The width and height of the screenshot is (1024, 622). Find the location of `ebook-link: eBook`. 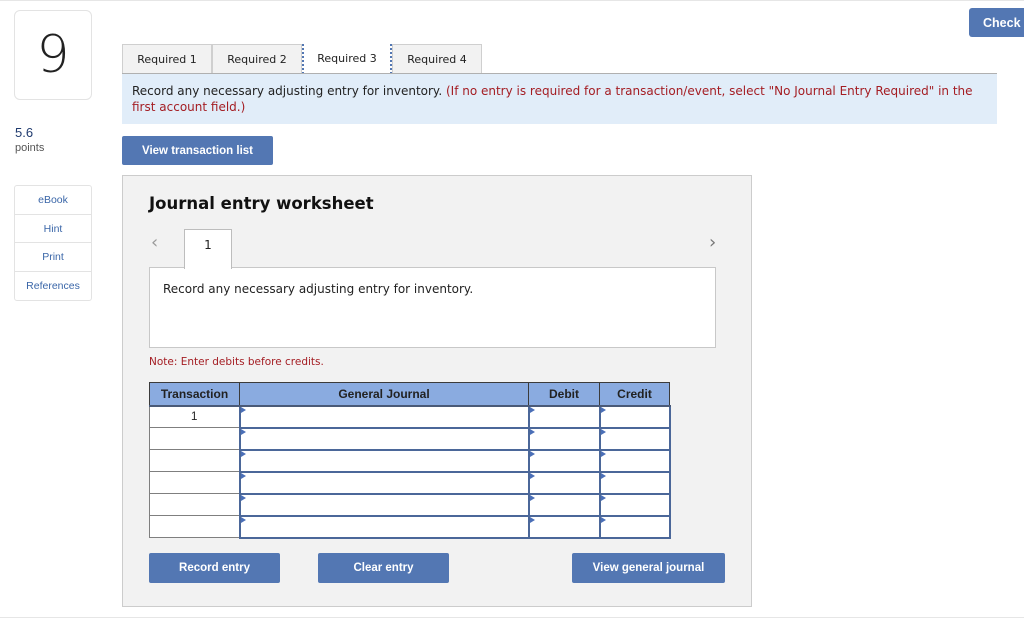

ebook-link: eBook is located at coordinates (53, 200).